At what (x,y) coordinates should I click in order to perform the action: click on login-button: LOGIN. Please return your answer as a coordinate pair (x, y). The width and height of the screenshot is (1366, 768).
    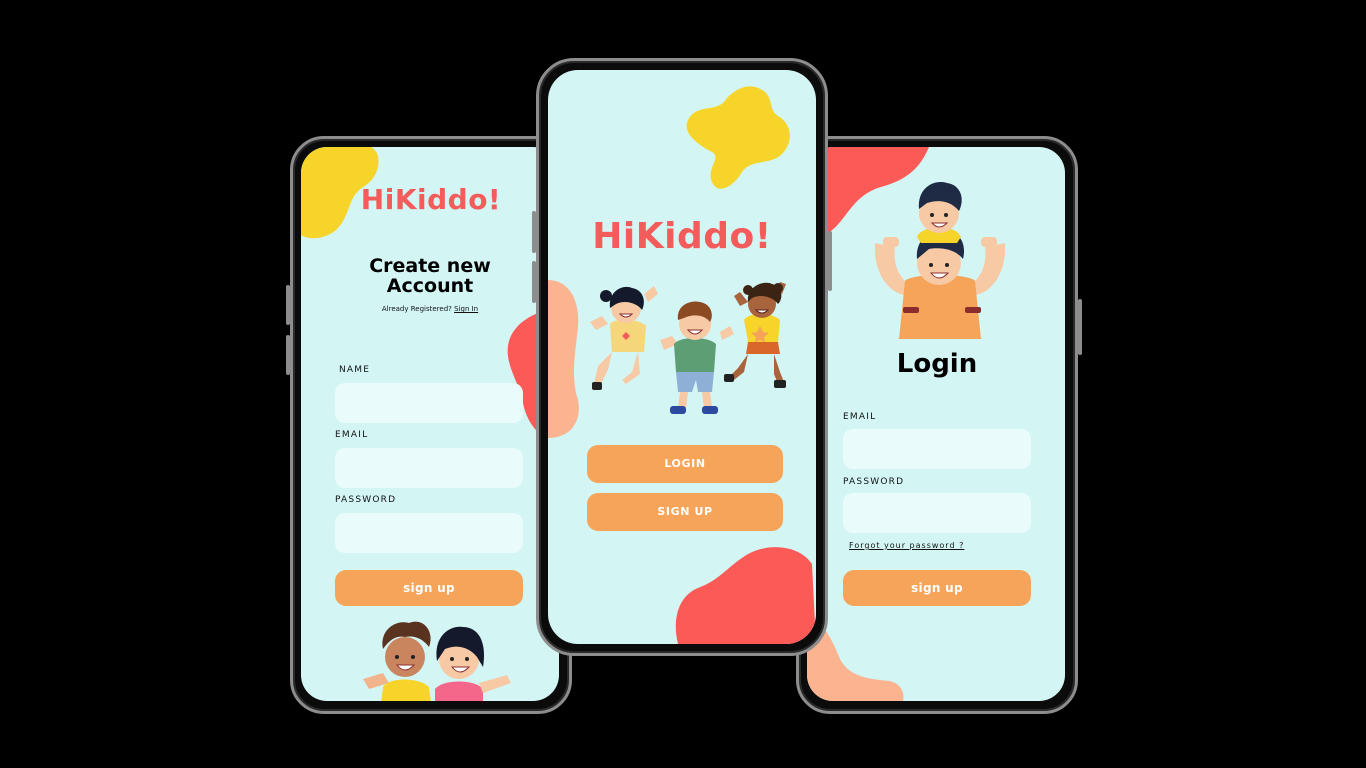
    Looking at the image, I should click on (685, 464).